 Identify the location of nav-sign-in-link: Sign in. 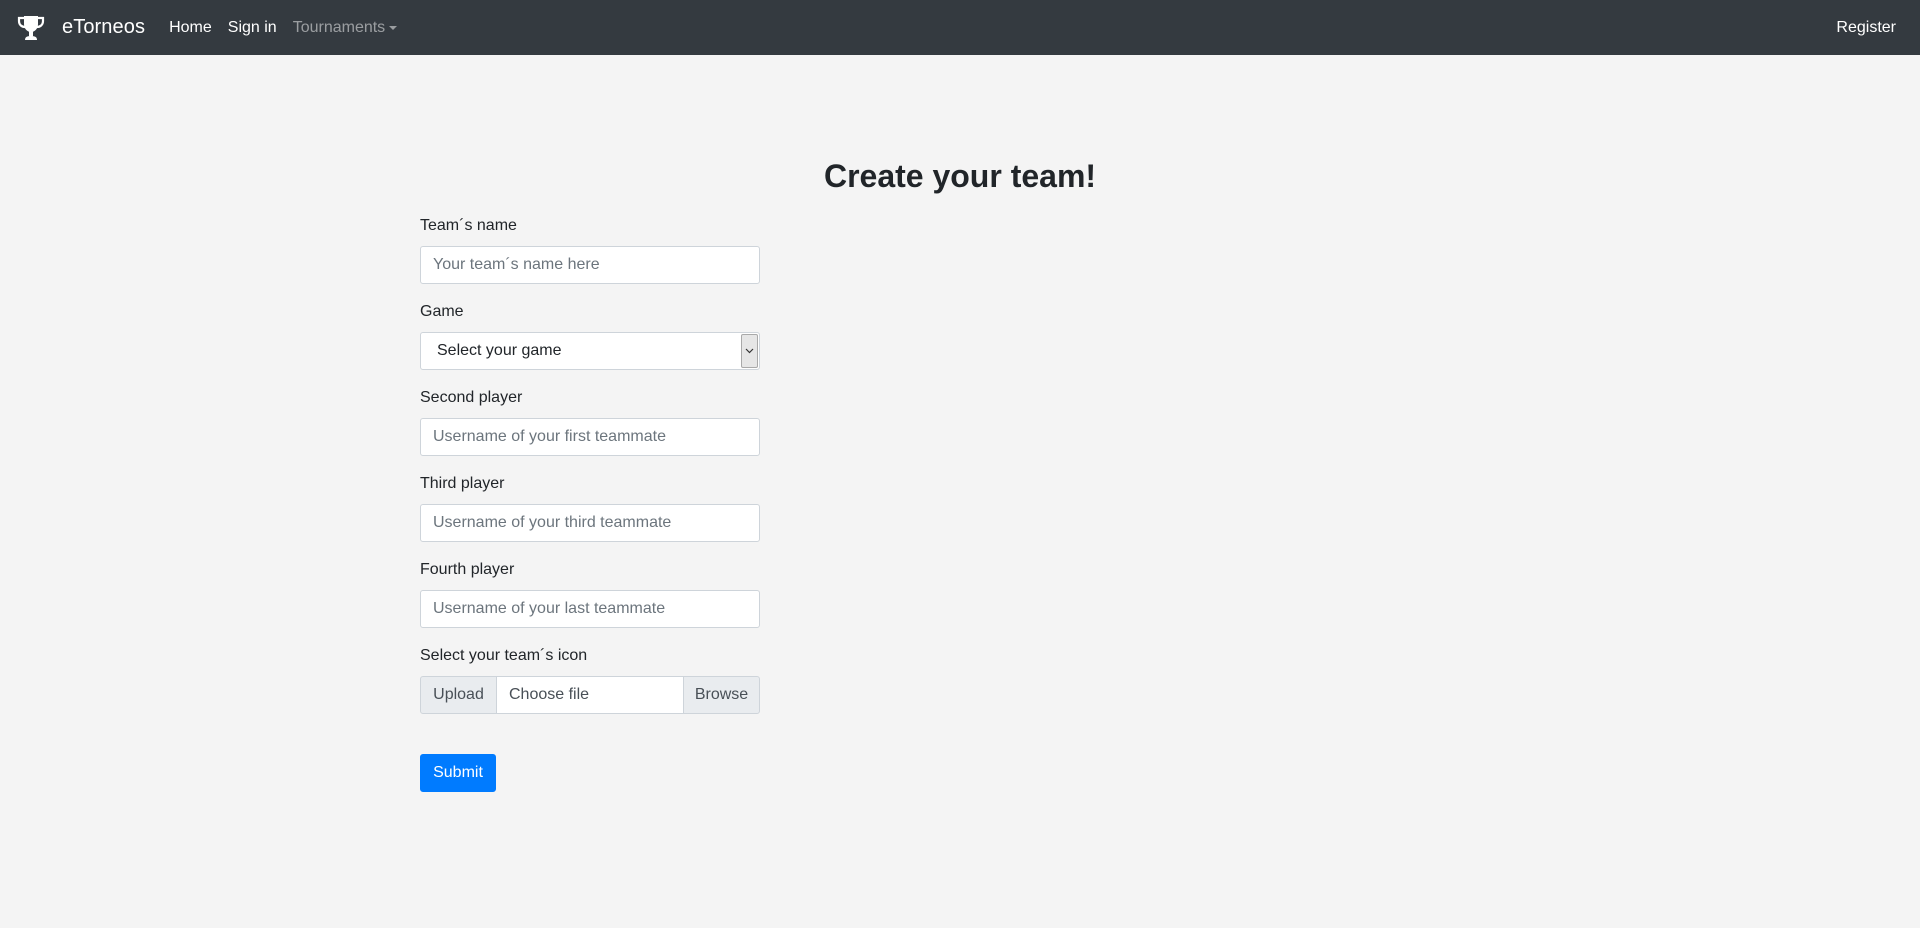
(252, 28).